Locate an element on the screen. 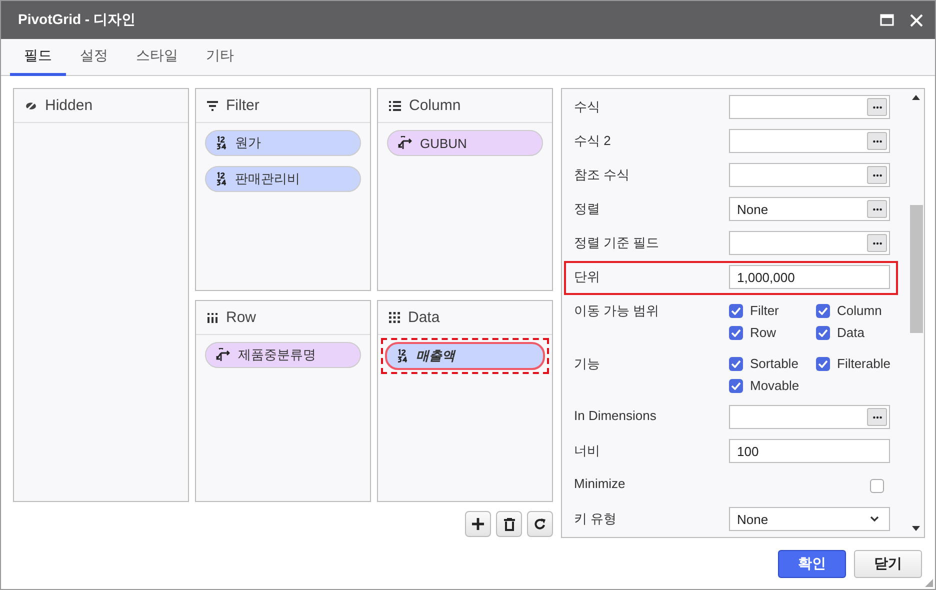  checkbox-option: Sortable is located at coordinates (772, 363).